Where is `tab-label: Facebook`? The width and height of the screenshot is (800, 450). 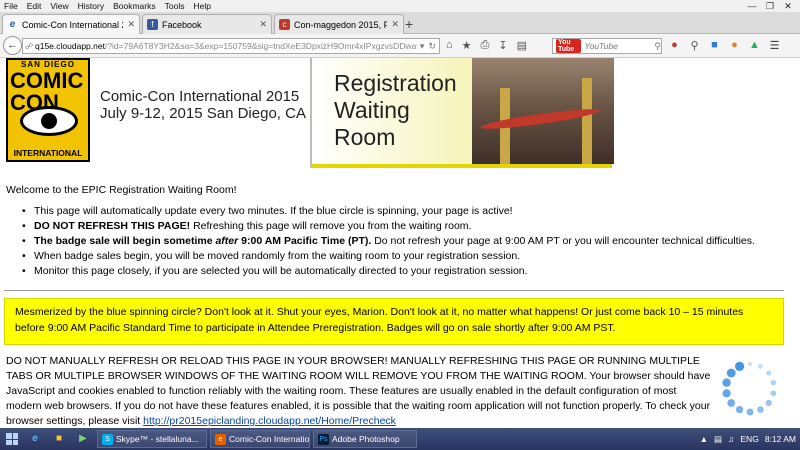
tab-label: Facebook is located at coordinates (182, 24).